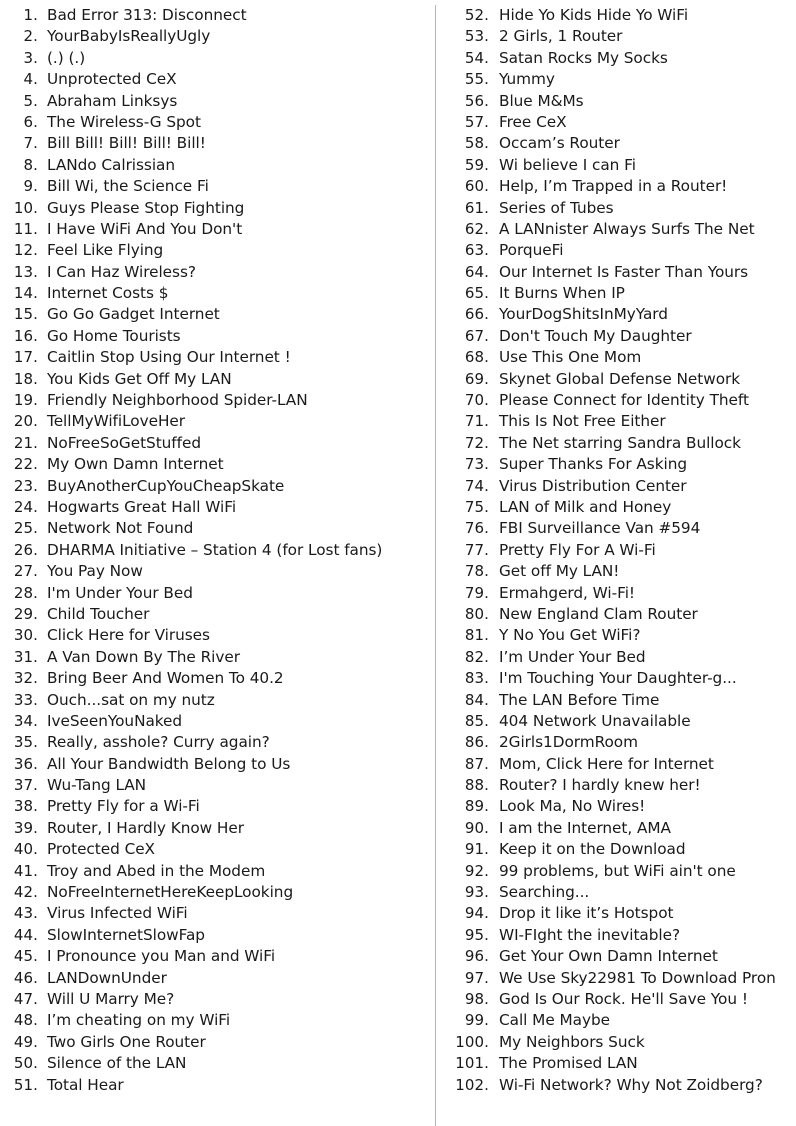 Image resolution: width=796 pixels, height=1126 pixels. I want to click on list-item-label: A Van Down By The River, so click(143, 656).